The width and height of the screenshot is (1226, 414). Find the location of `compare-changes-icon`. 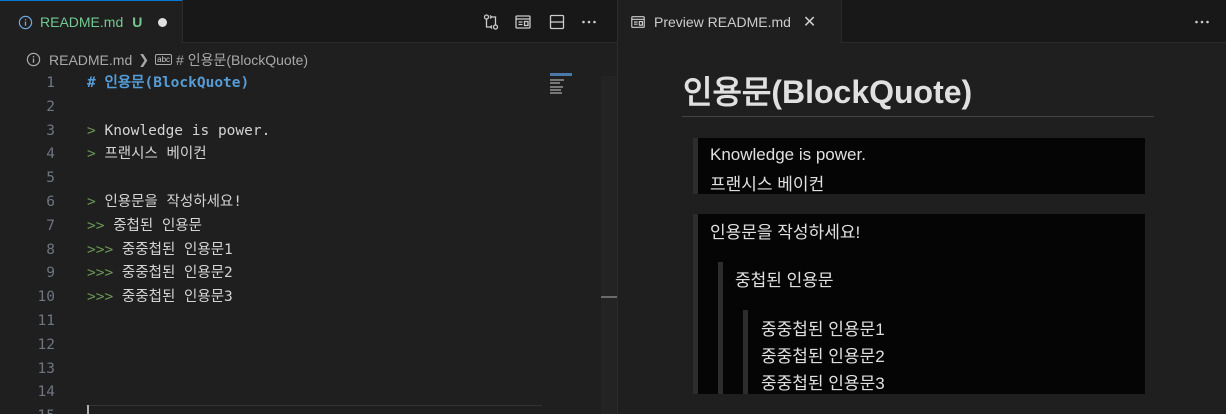

compare-changes-icon is located at coordinates (491, 22).